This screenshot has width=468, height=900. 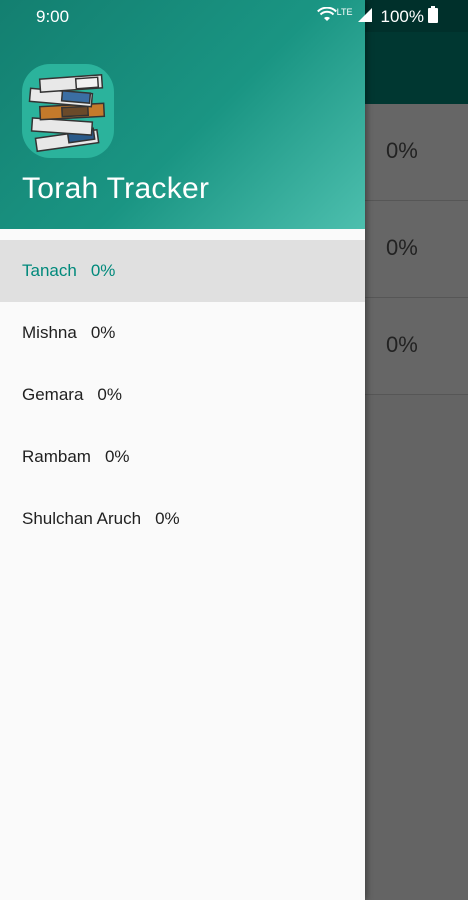 I want to click on signal-icon, so click(x=365, y=17).